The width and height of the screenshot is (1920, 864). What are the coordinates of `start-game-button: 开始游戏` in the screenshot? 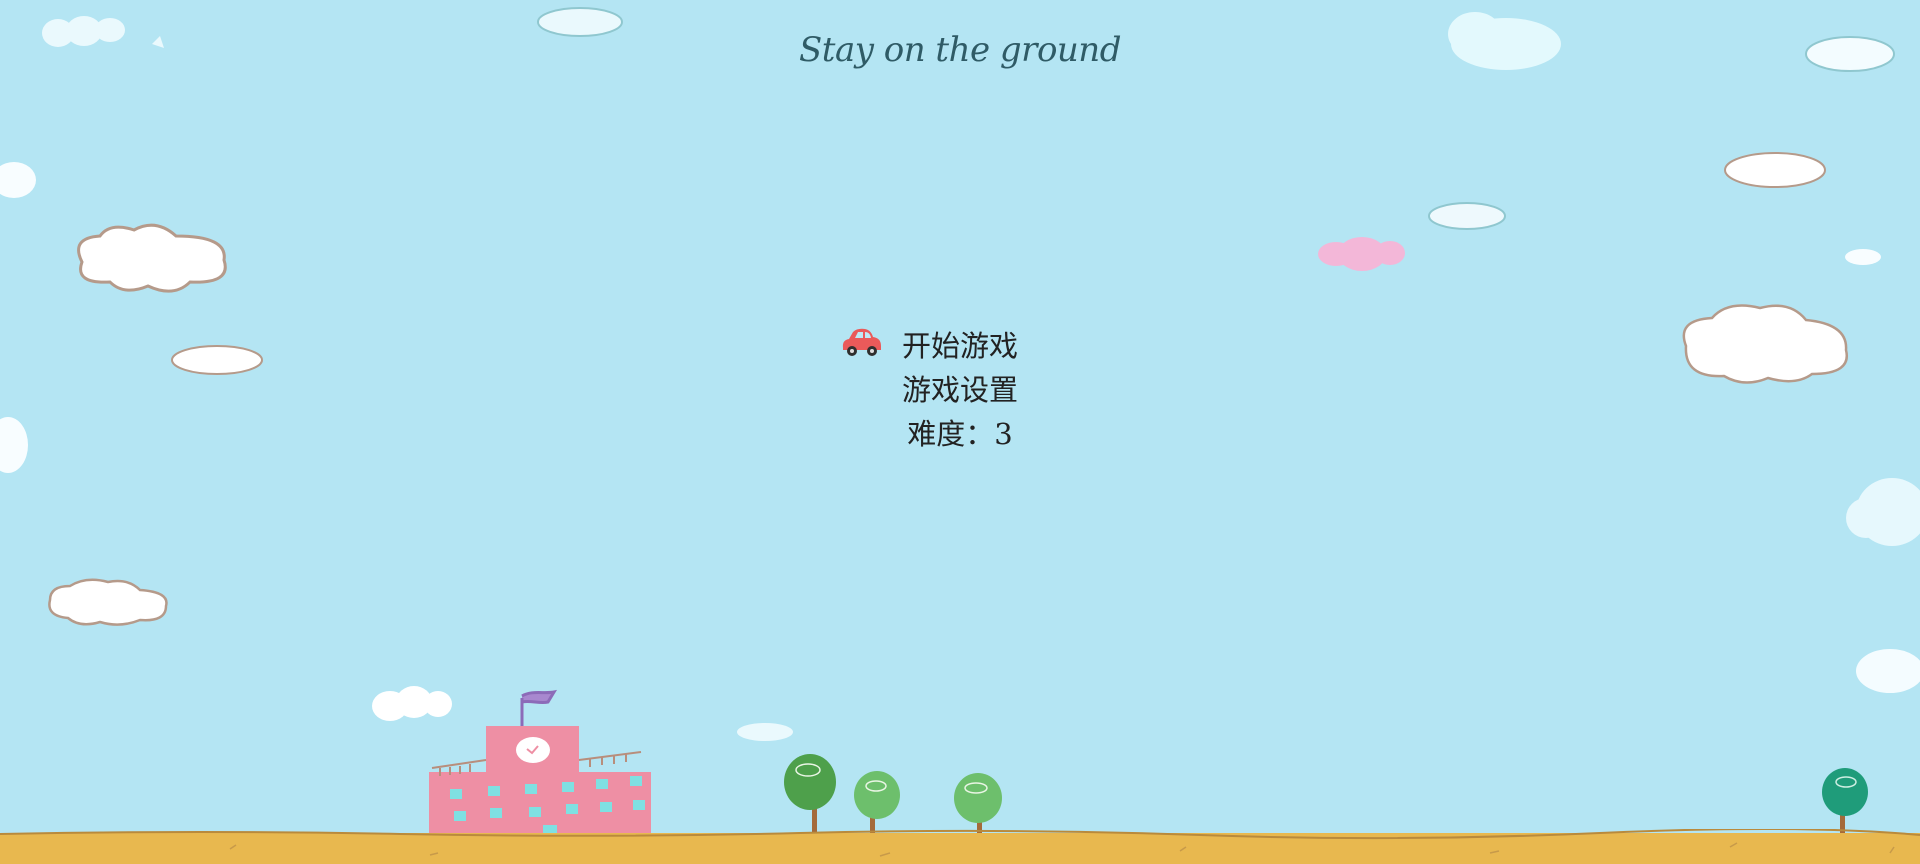 It's located at (960, 346).